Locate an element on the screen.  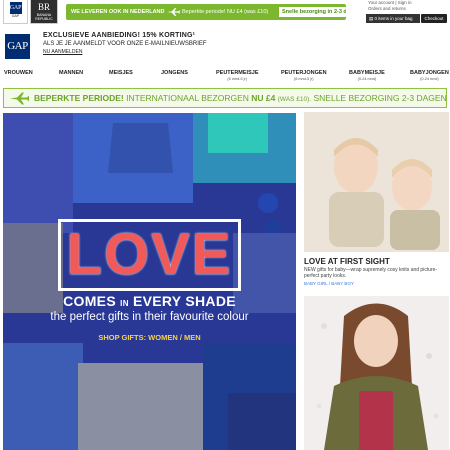
baby-photo is located at coordinates (376, 182).